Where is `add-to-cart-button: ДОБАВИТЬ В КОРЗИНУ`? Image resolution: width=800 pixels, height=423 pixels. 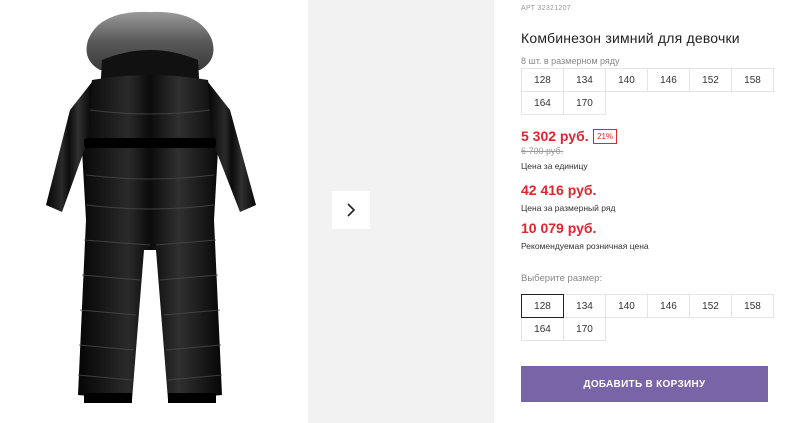 add-to-cart-button: ДОБАВИТЬ В КОРЗИНУ is located at coordinates (644, 384).